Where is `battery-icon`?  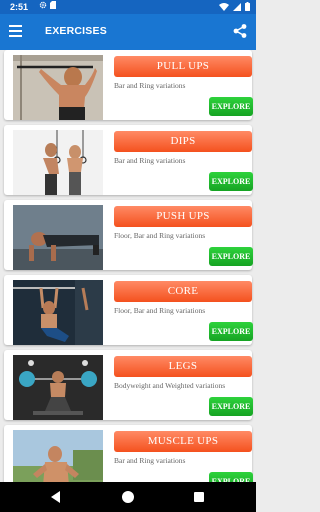 battery-icon is located at coordinates (247, 6).